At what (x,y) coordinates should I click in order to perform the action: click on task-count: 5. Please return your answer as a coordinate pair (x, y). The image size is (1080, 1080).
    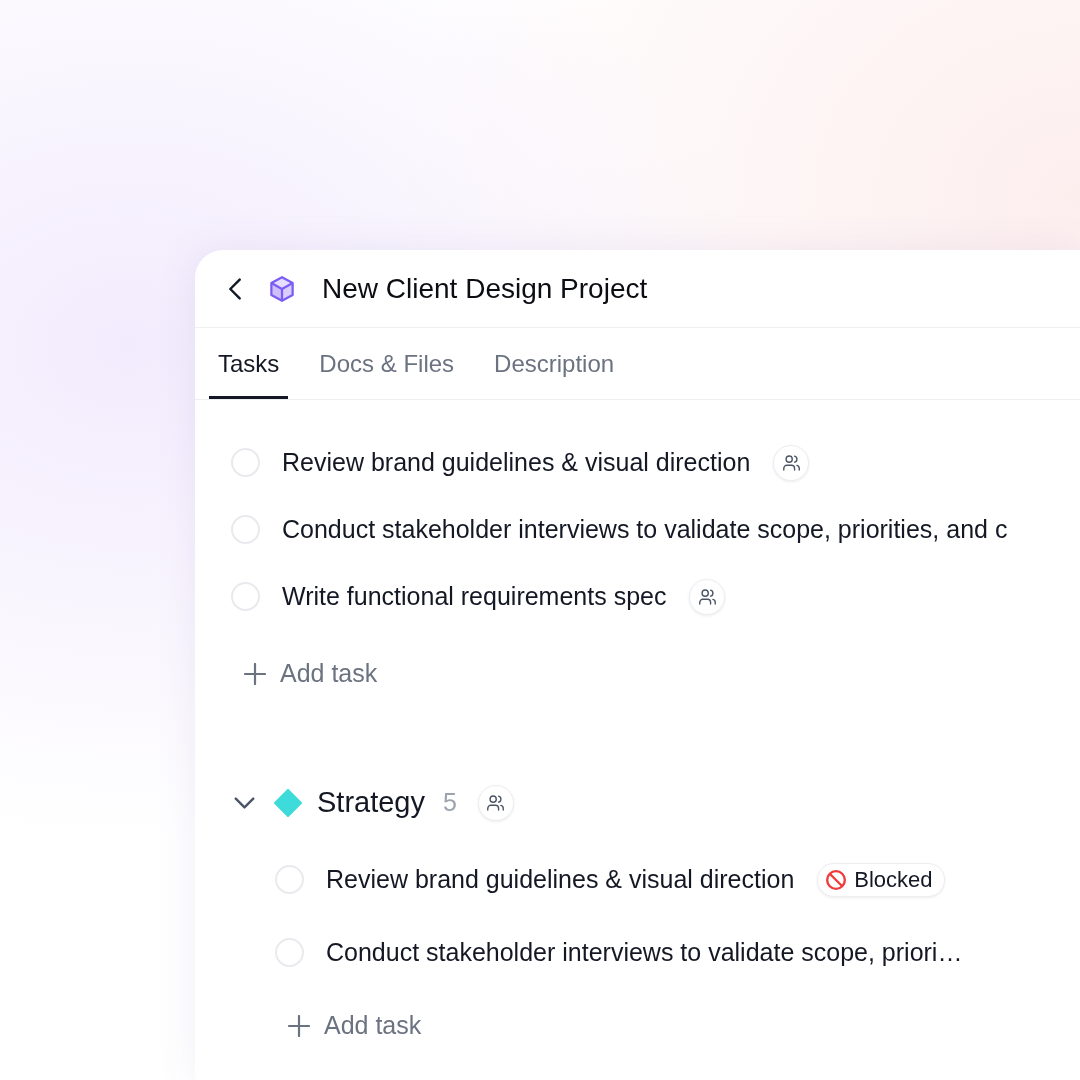
    Looking at the image, I should click on (450, 803).